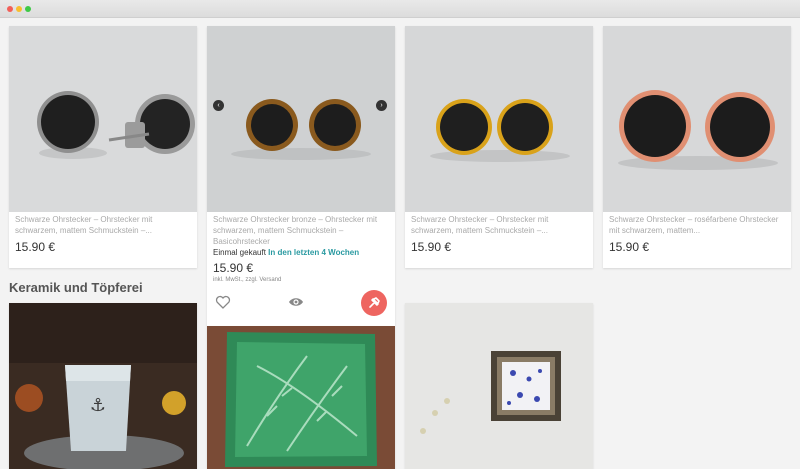  Describe the element at coordinates (374, 303) in the screenshot. I see `pin-icon` at that location.